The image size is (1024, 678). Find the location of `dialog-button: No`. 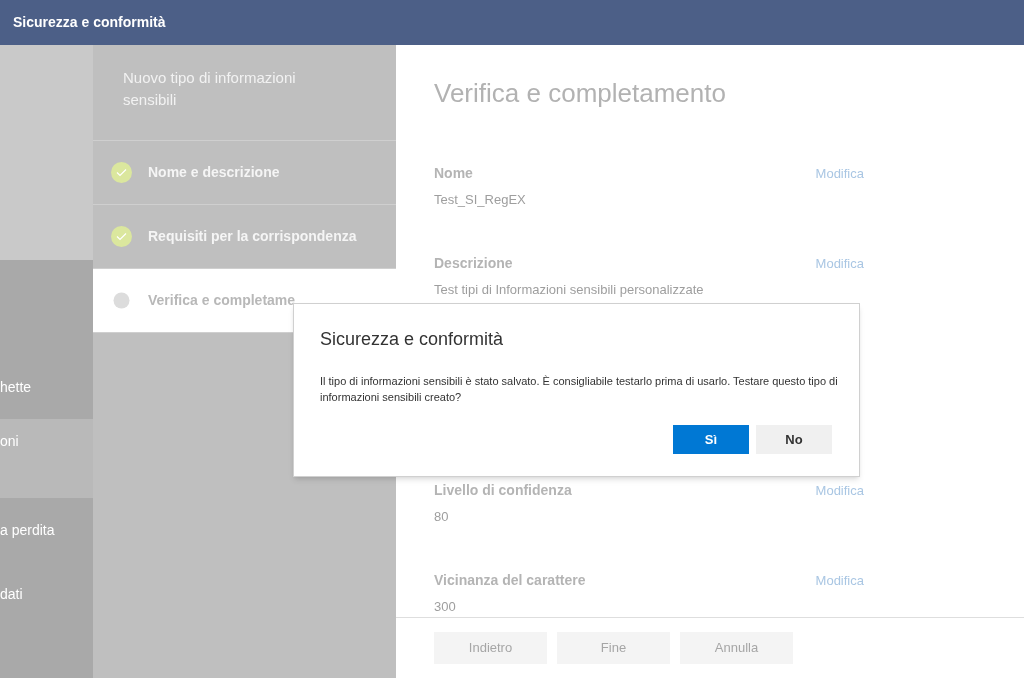

dialog-button: No is located at coordinates (794, 439).